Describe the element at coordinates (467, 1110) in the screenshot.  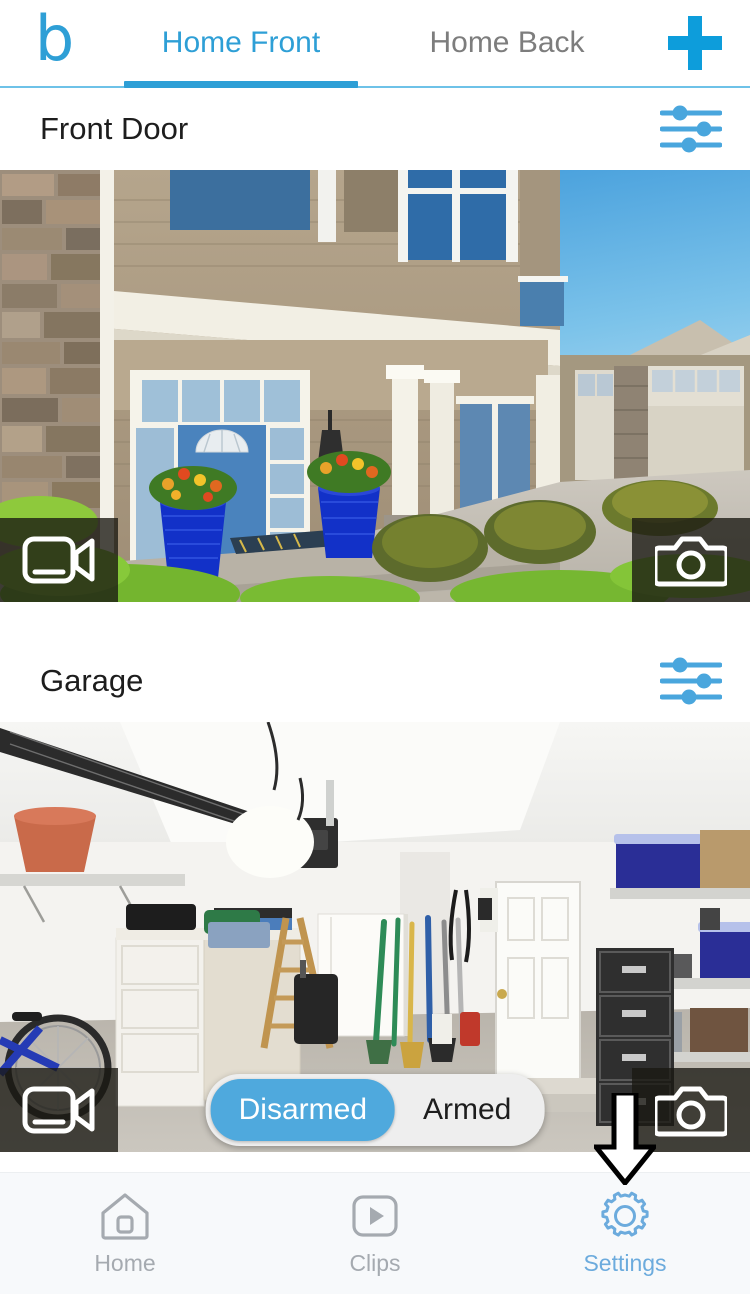
I see `segment-armed: Armed` at that location.